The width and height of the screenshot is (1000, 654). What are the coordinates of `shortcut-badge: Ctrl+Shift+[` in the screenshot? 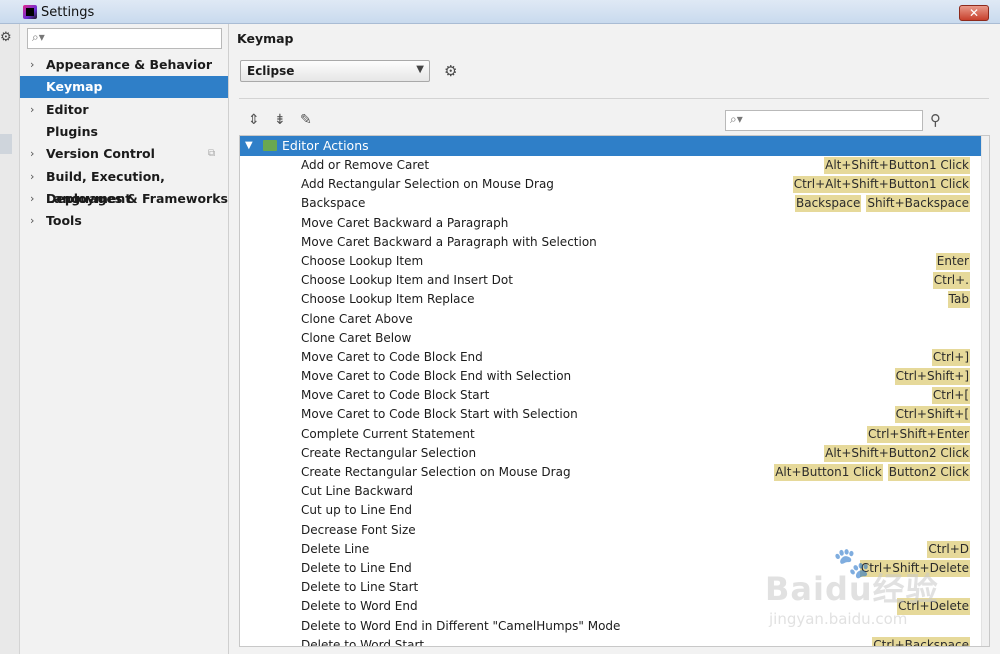 It's located at (932, 415).